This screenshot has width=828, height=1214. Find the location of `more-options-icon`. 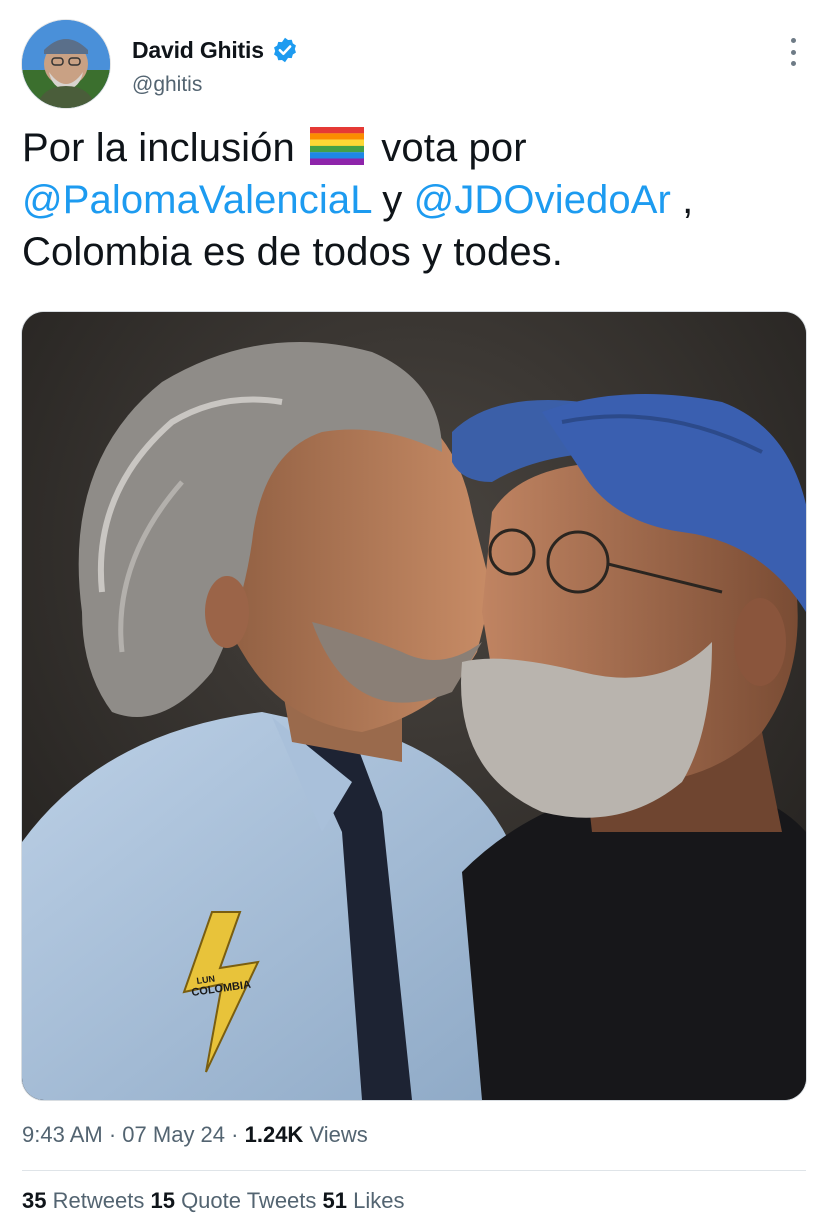

more-options-icon is located at coordinates (793, 52).